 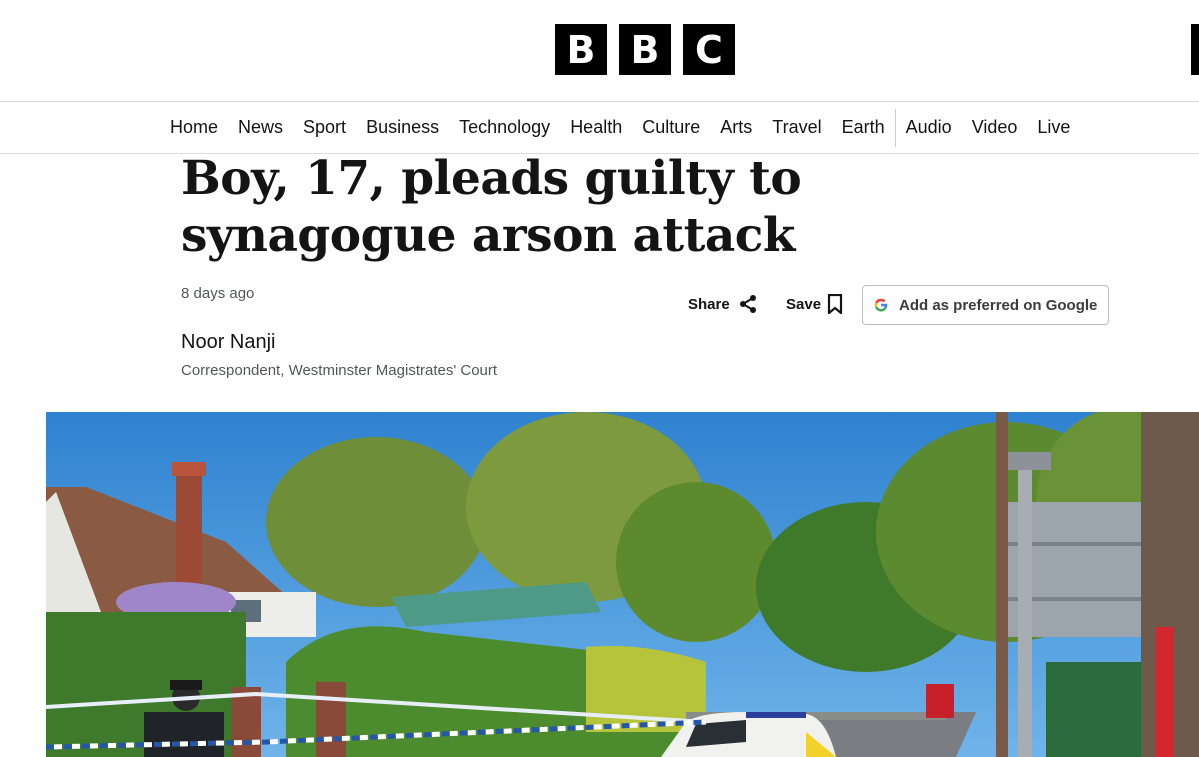 What do you see at coordinates (581, 49) in the screenshot?
I see `logo-letter-b1: B` at bounding box center [581, 49].